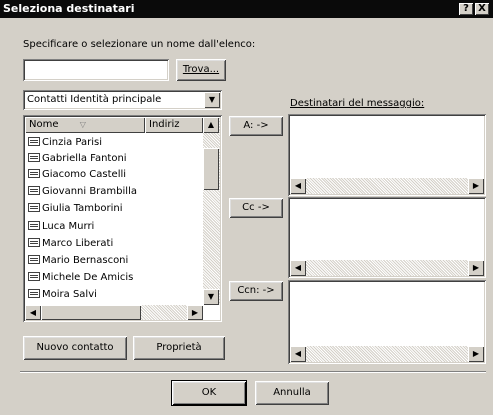  Describe the element at coordinates (211, 297) in the screenshot. I see `scroll-down-icon: ▼` at that location.